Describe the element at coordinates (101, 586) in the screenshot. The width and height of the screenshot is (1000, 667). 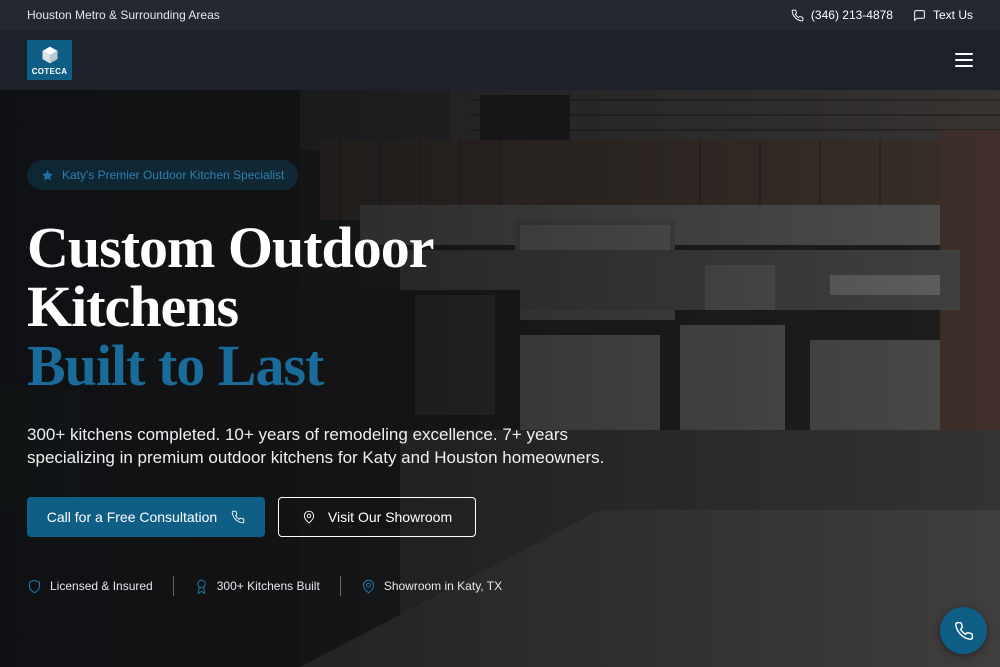
I see `feature-label: Licensed & Insured` at that location.